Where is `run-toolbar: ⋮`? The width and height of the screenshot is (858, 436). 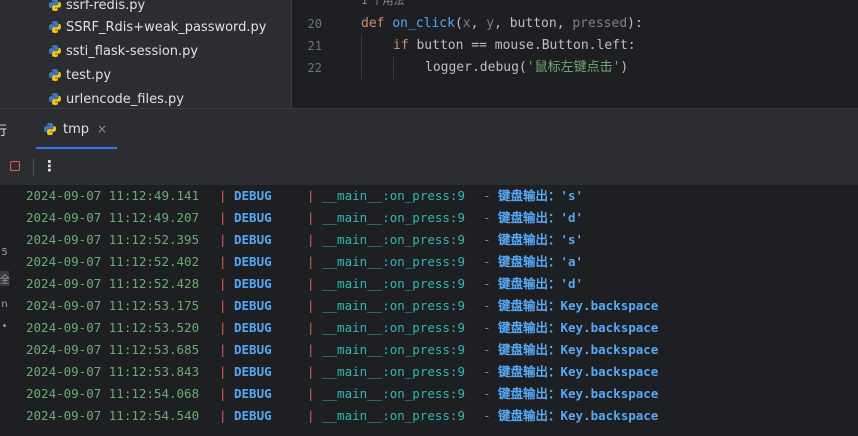 run-toolbar: ⋮ is located at coordinates (429, 167).